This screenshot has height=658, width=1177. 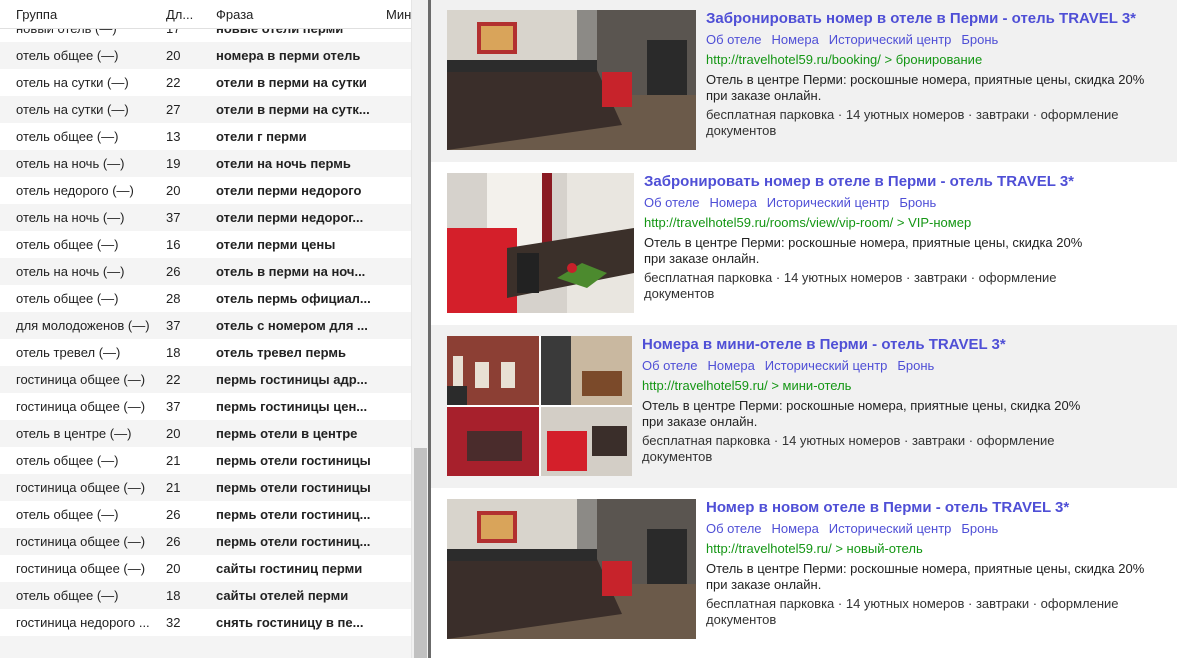 What do you see at coordinates (173, 244) in the screenshot?
I see `cell-length: 16` at bounding box center [173, 244].